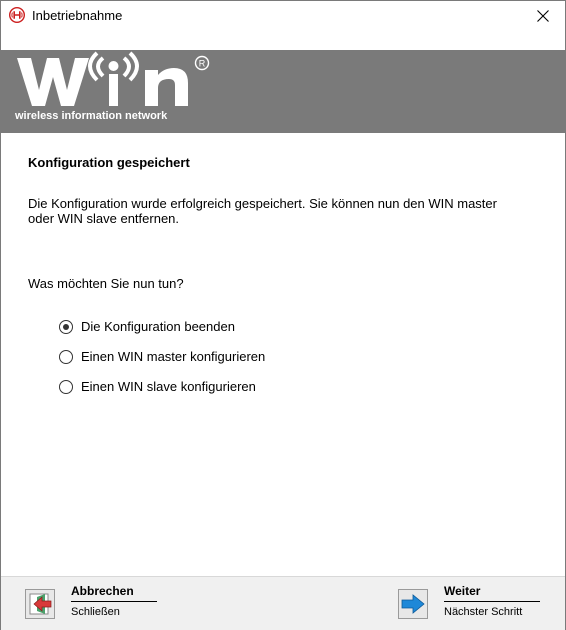 This screenshot has width=566, height=630. I want to click on next-button: Weiter Nächster Schritt, so click(478, 605).